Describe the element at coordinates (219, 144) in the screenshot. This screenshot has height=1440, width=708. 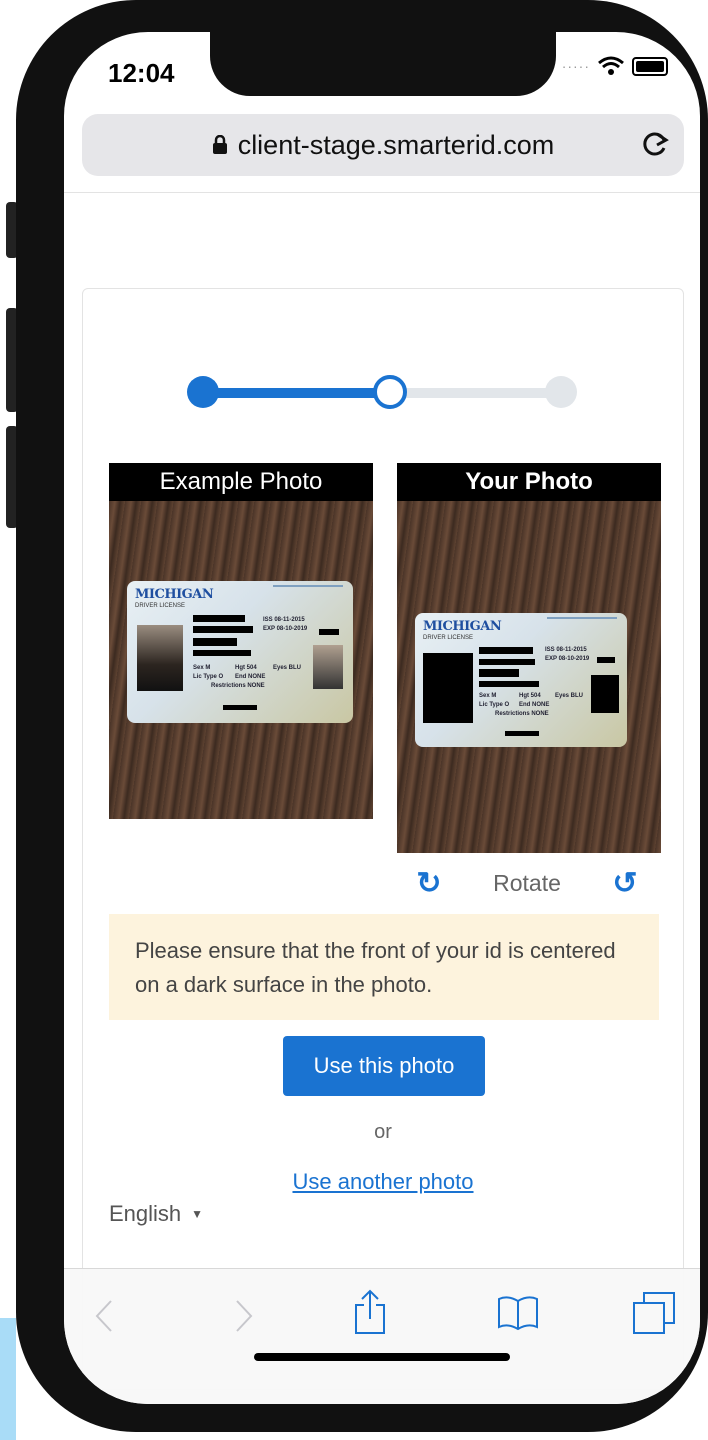
I see `lock-icon` at that location.